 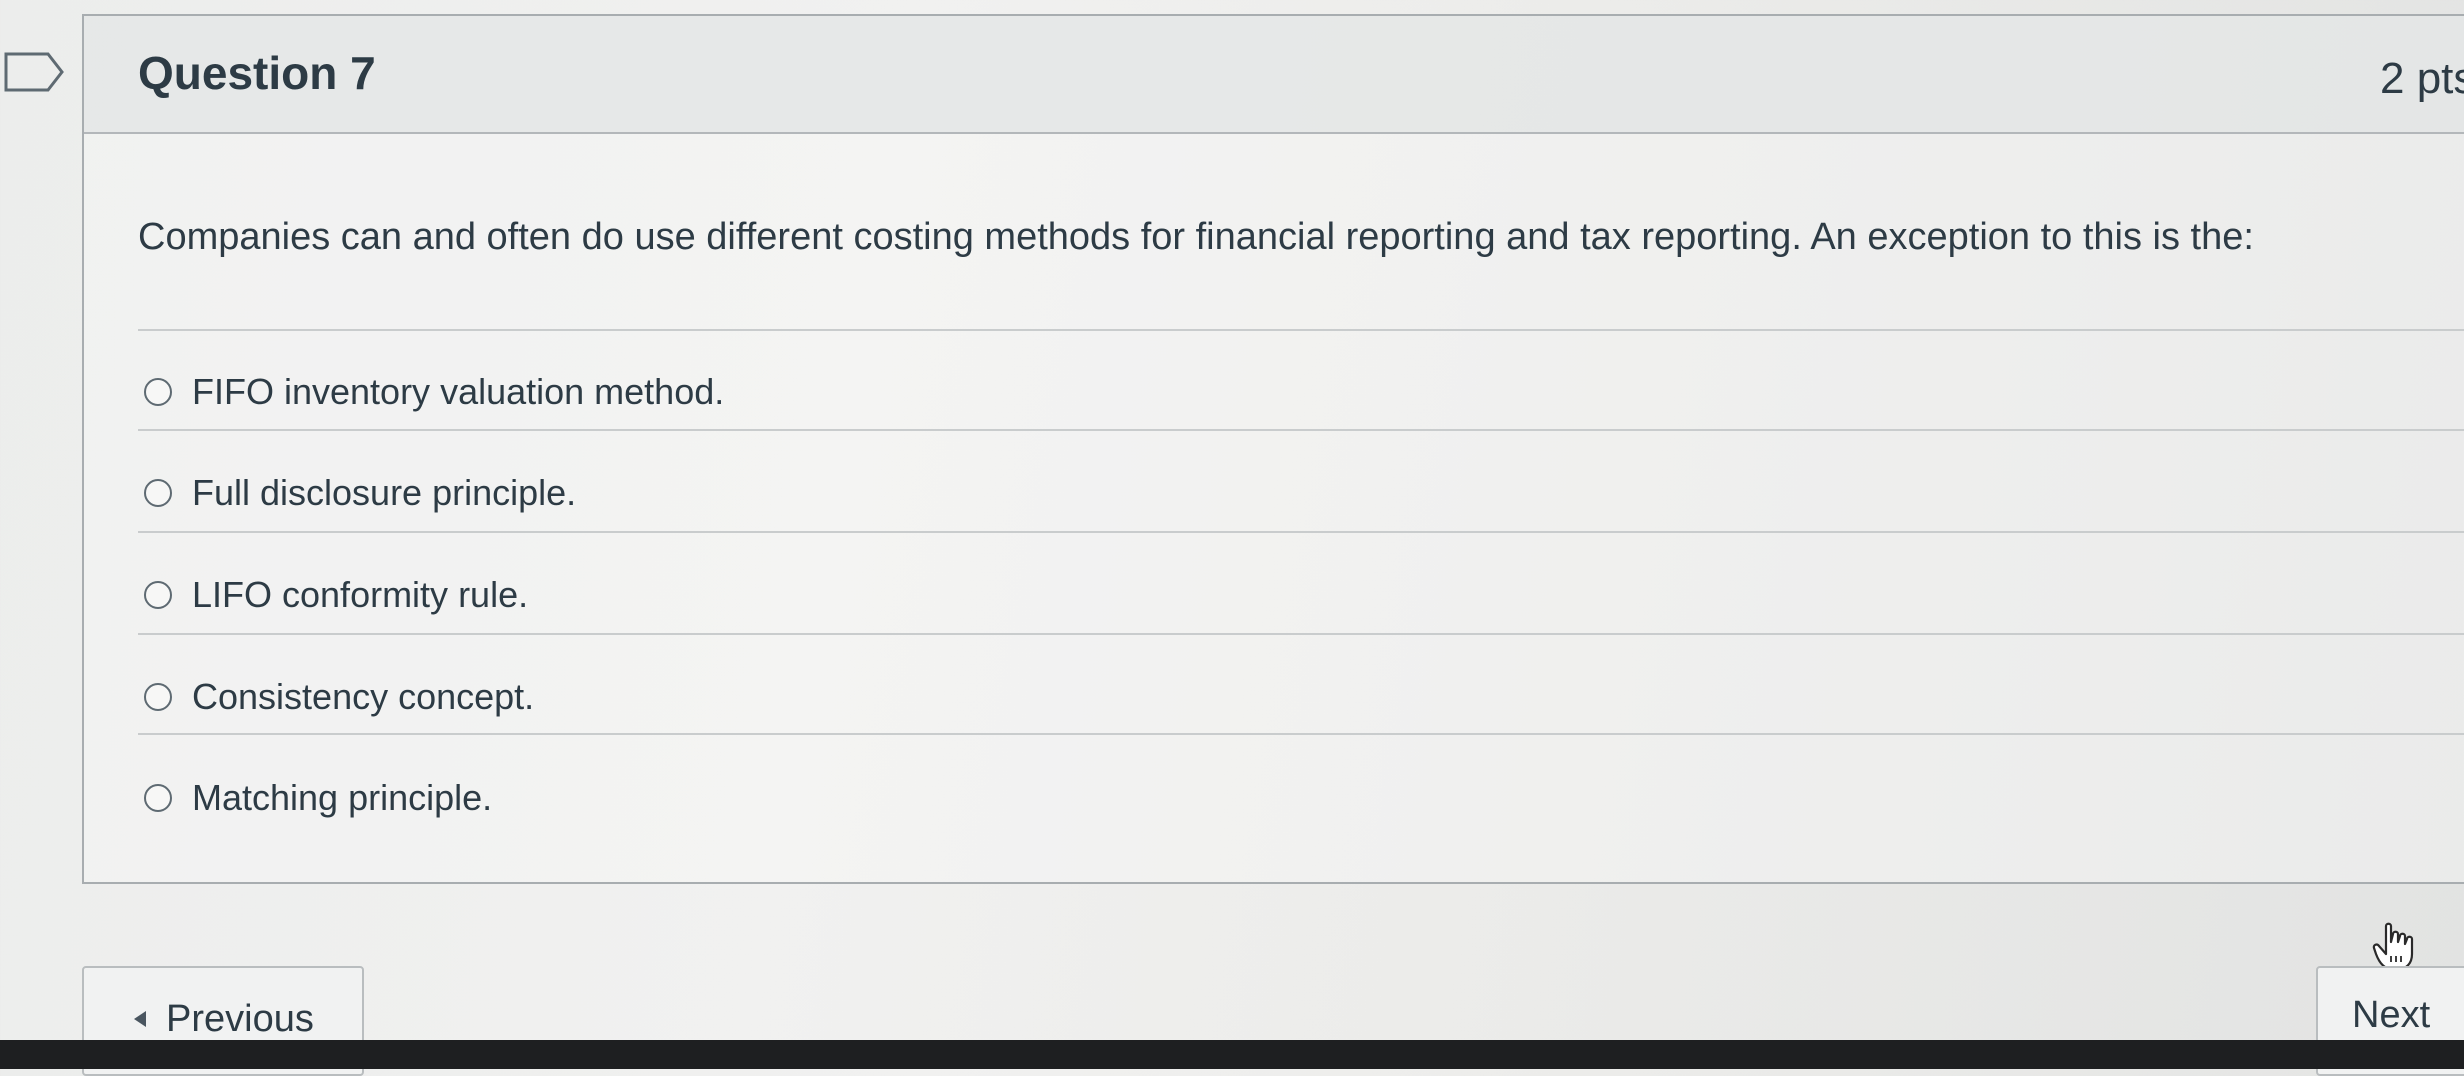 What do you see at coordinates (140, 1018) in the screenshot?
I see `caret-left-icon` at bounding box center [140, 1018].